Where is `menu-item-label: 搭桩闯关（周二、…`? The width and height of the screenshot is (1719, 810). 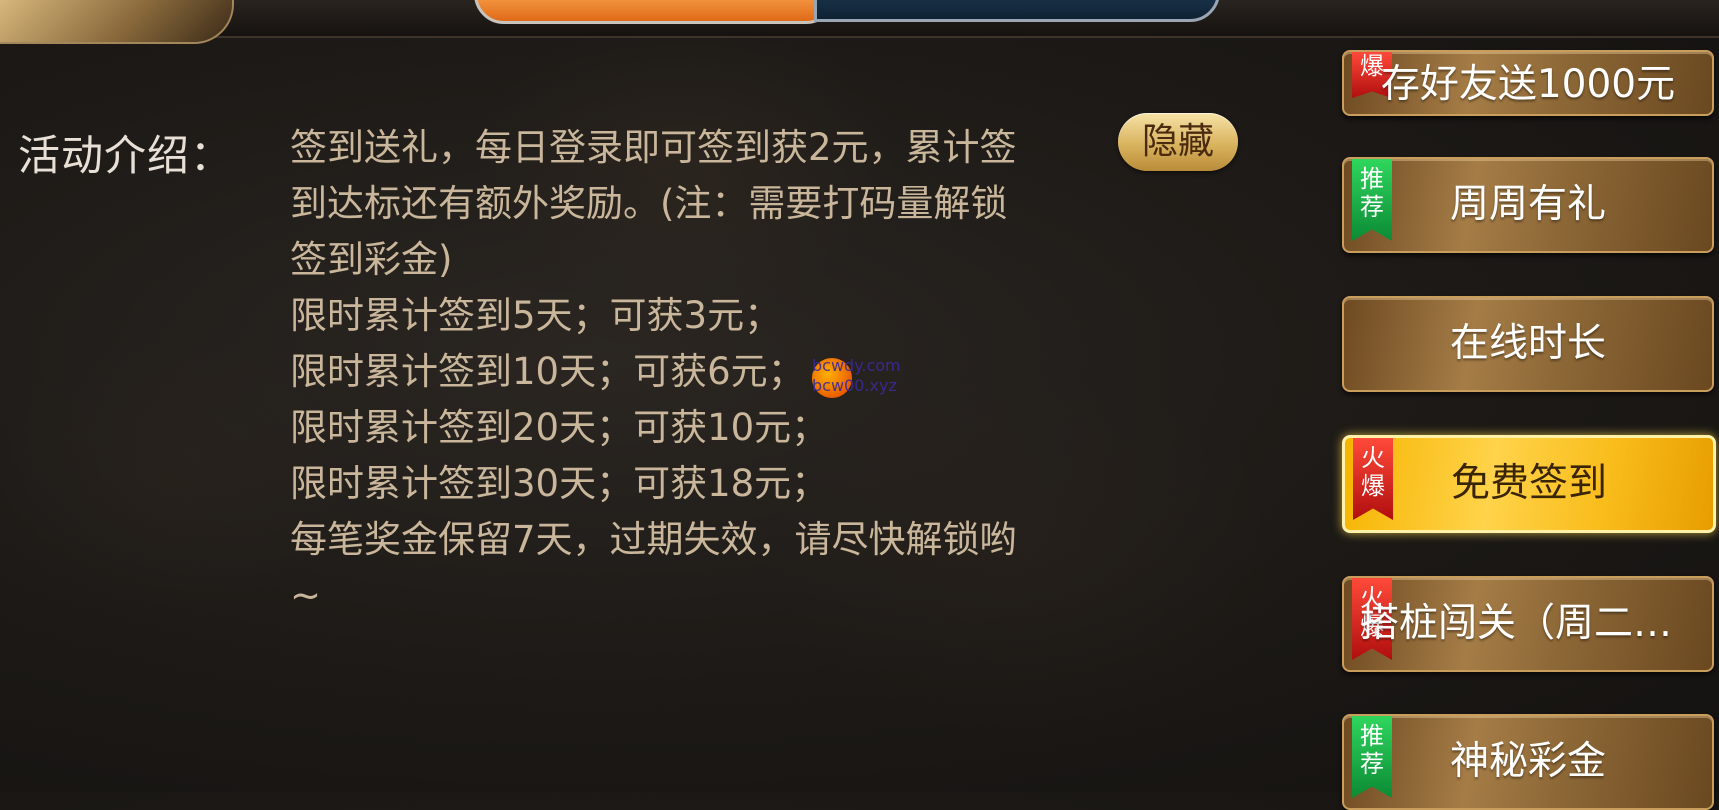 menu-item-label: 搭桩闯关（周二、… is located at coordinates (1536, 623).